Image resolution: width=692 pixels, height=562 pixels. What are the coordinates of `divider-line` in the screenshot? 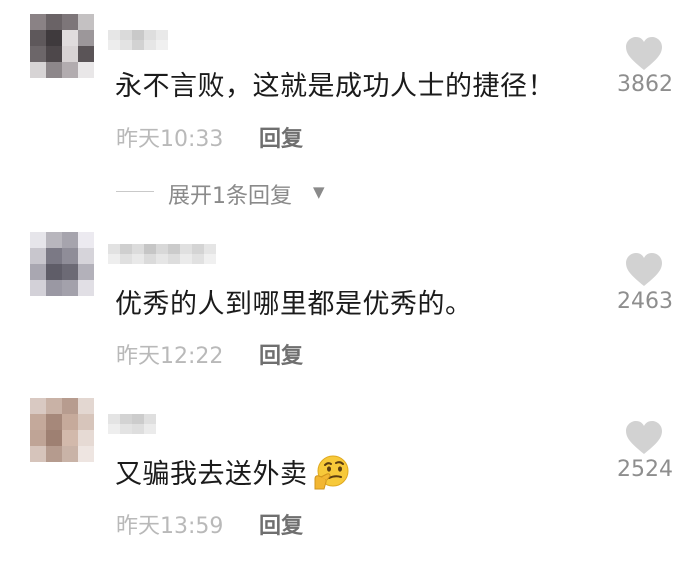 It's located at (135, 191).